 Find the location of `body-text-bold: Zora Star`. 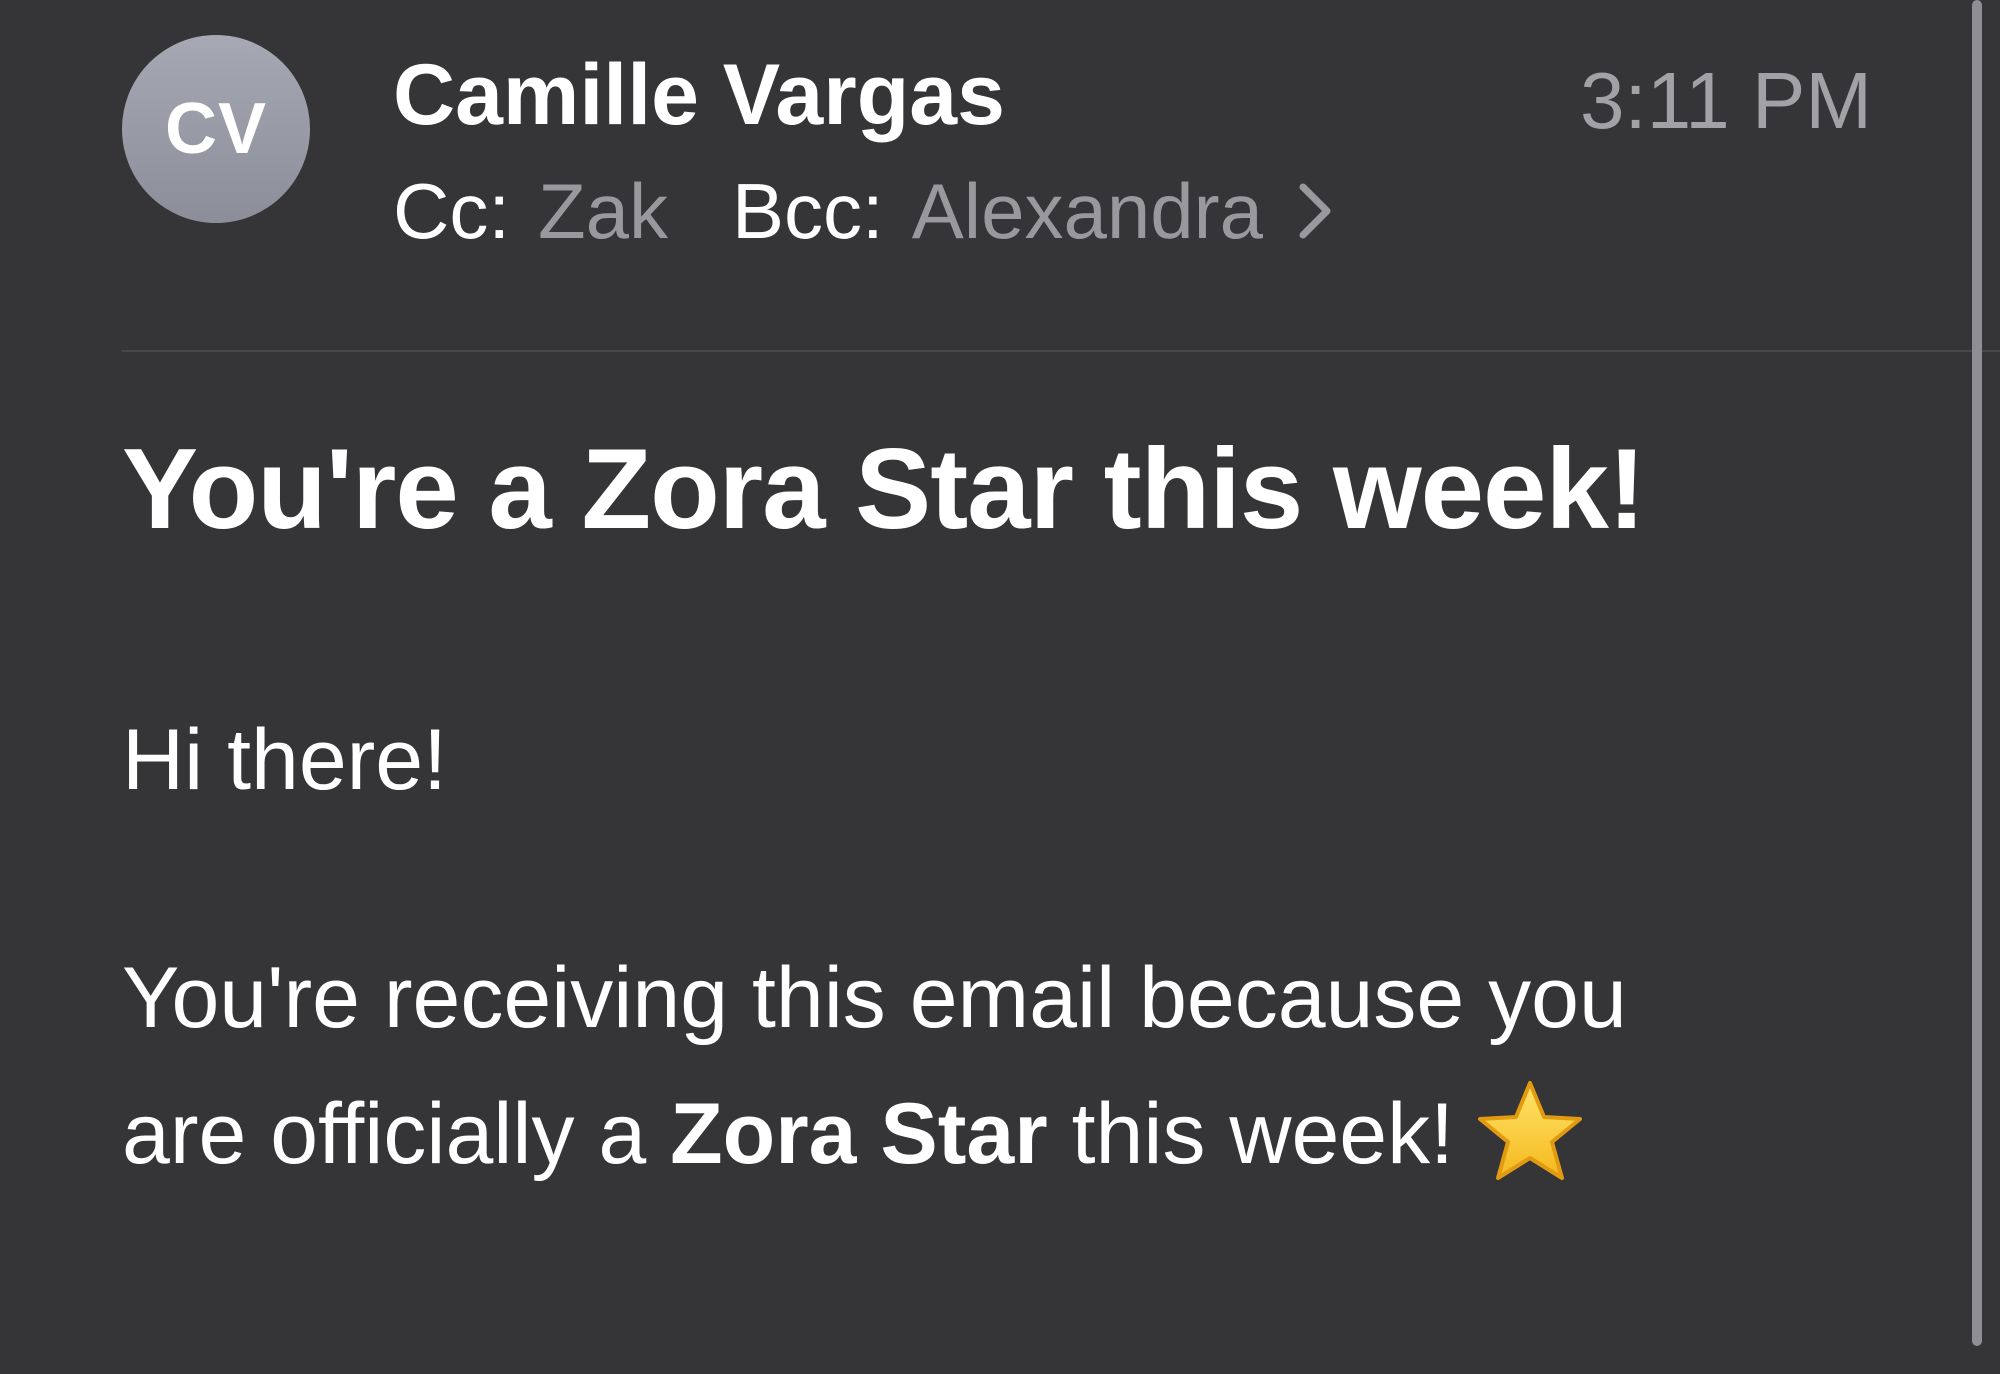

body-text-bold: Zora Star is located at coordinates (859, 1134).